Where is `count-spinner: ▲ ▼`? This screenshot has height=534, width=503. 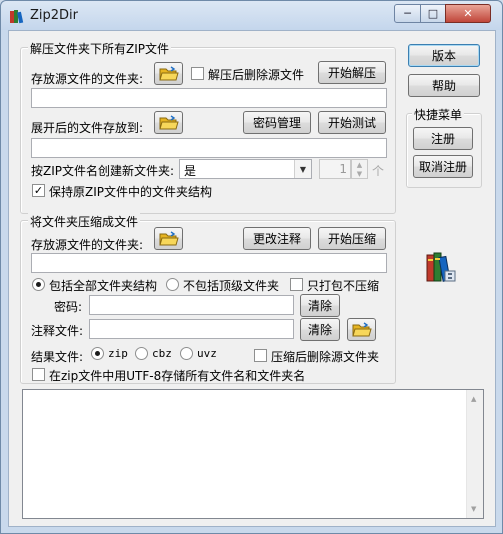
count-spinner: ▲ ▼ is located at coordinates (359, 169).